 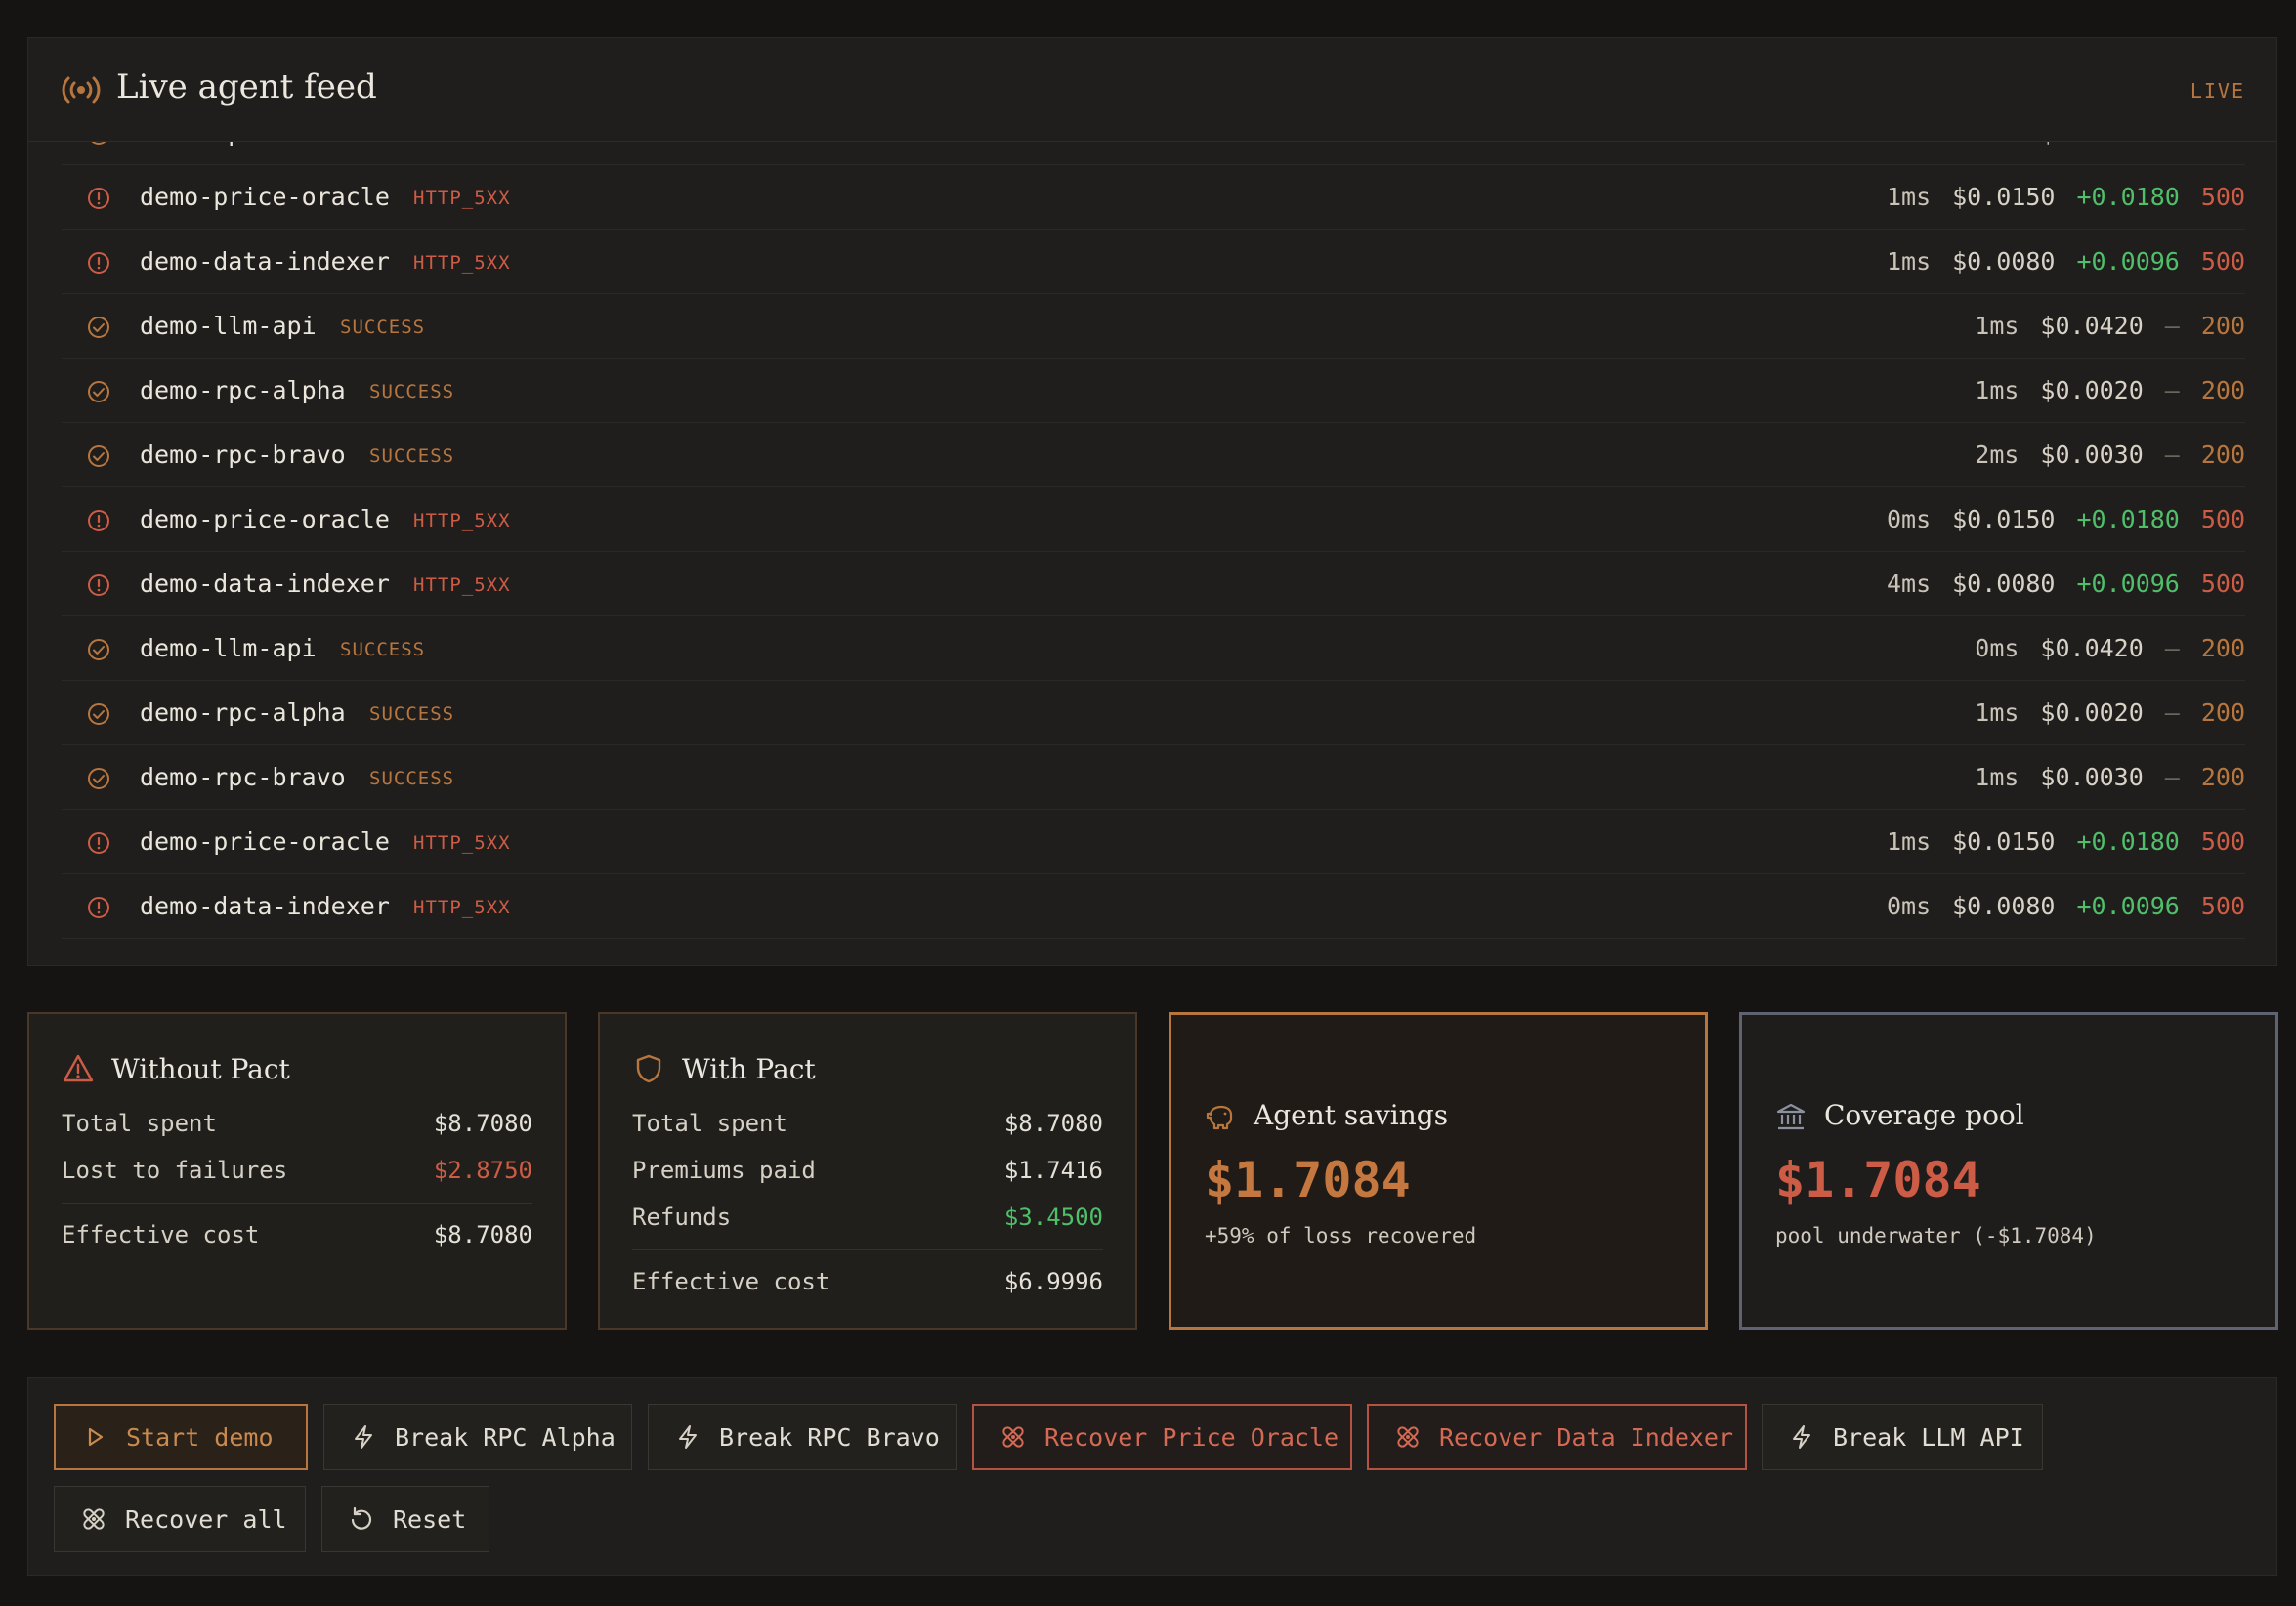 I want to click on recover-price-oracle-button: Recover Price Oracle, so click(x=1162, y=1437).